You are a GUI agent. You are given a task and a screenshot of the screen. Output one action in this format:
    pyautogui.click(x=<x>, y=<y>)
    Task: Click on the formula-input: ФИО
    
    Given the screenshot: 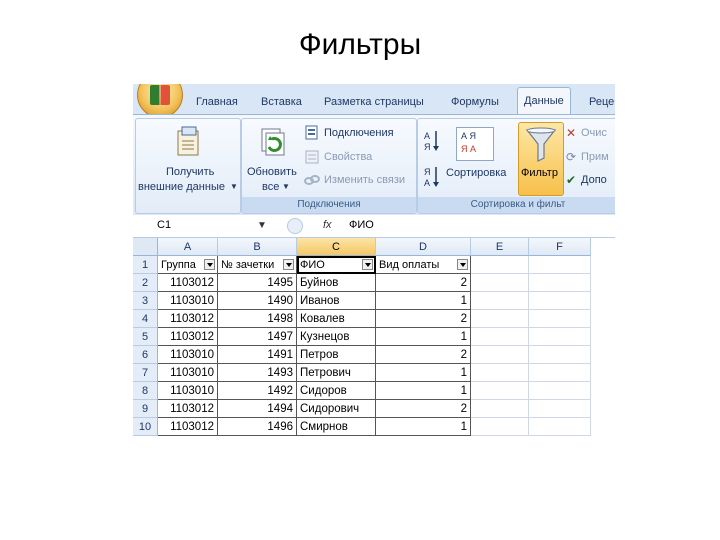 What is the action you would take?
    pyautogui.click(x=361, y=225)
    